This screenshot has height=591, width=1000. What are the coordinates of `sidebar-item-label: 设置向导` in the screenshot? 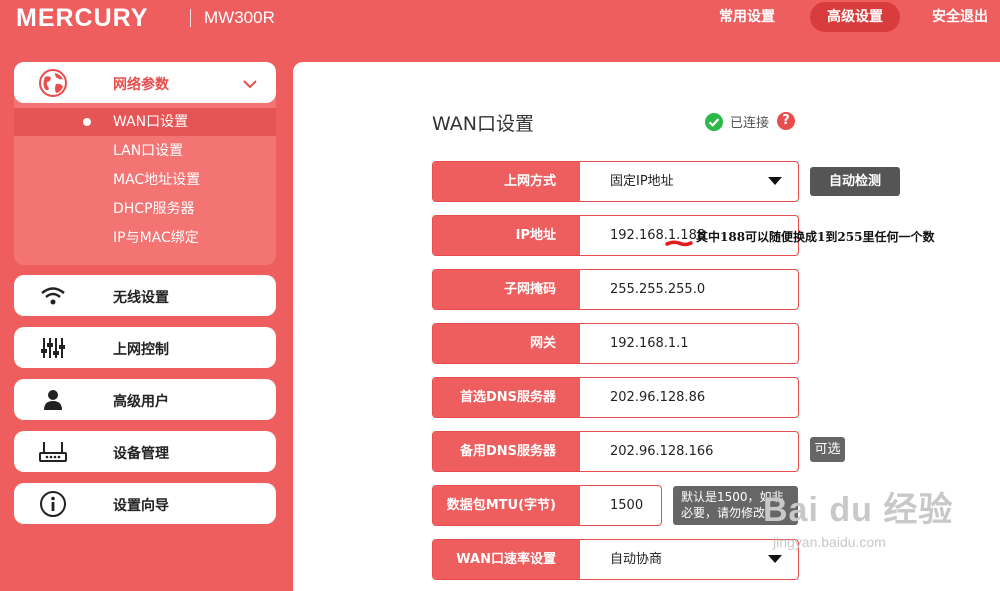 It's located at (141, 506).